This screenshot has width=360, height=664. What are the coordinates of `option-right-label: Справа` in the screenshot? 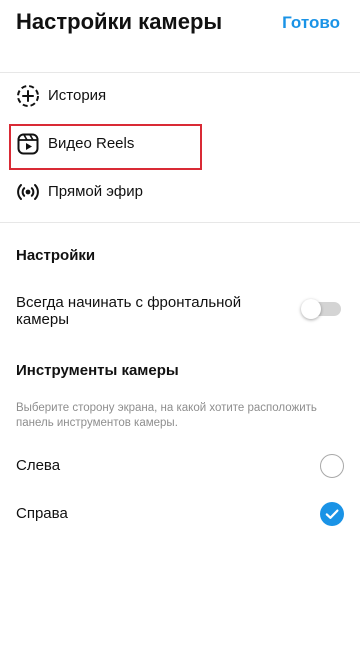 It's located at (42, 513).